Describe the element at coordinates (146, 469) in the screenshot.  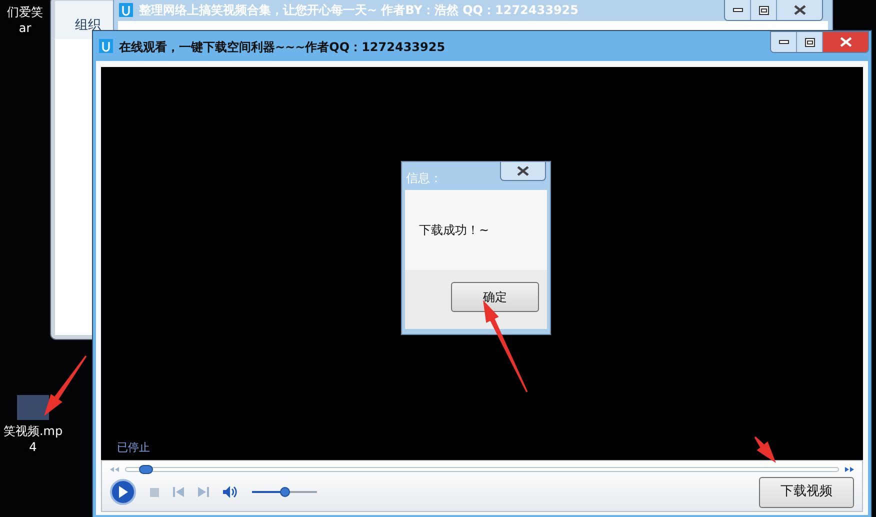
I see `seek-thumb` at that location.